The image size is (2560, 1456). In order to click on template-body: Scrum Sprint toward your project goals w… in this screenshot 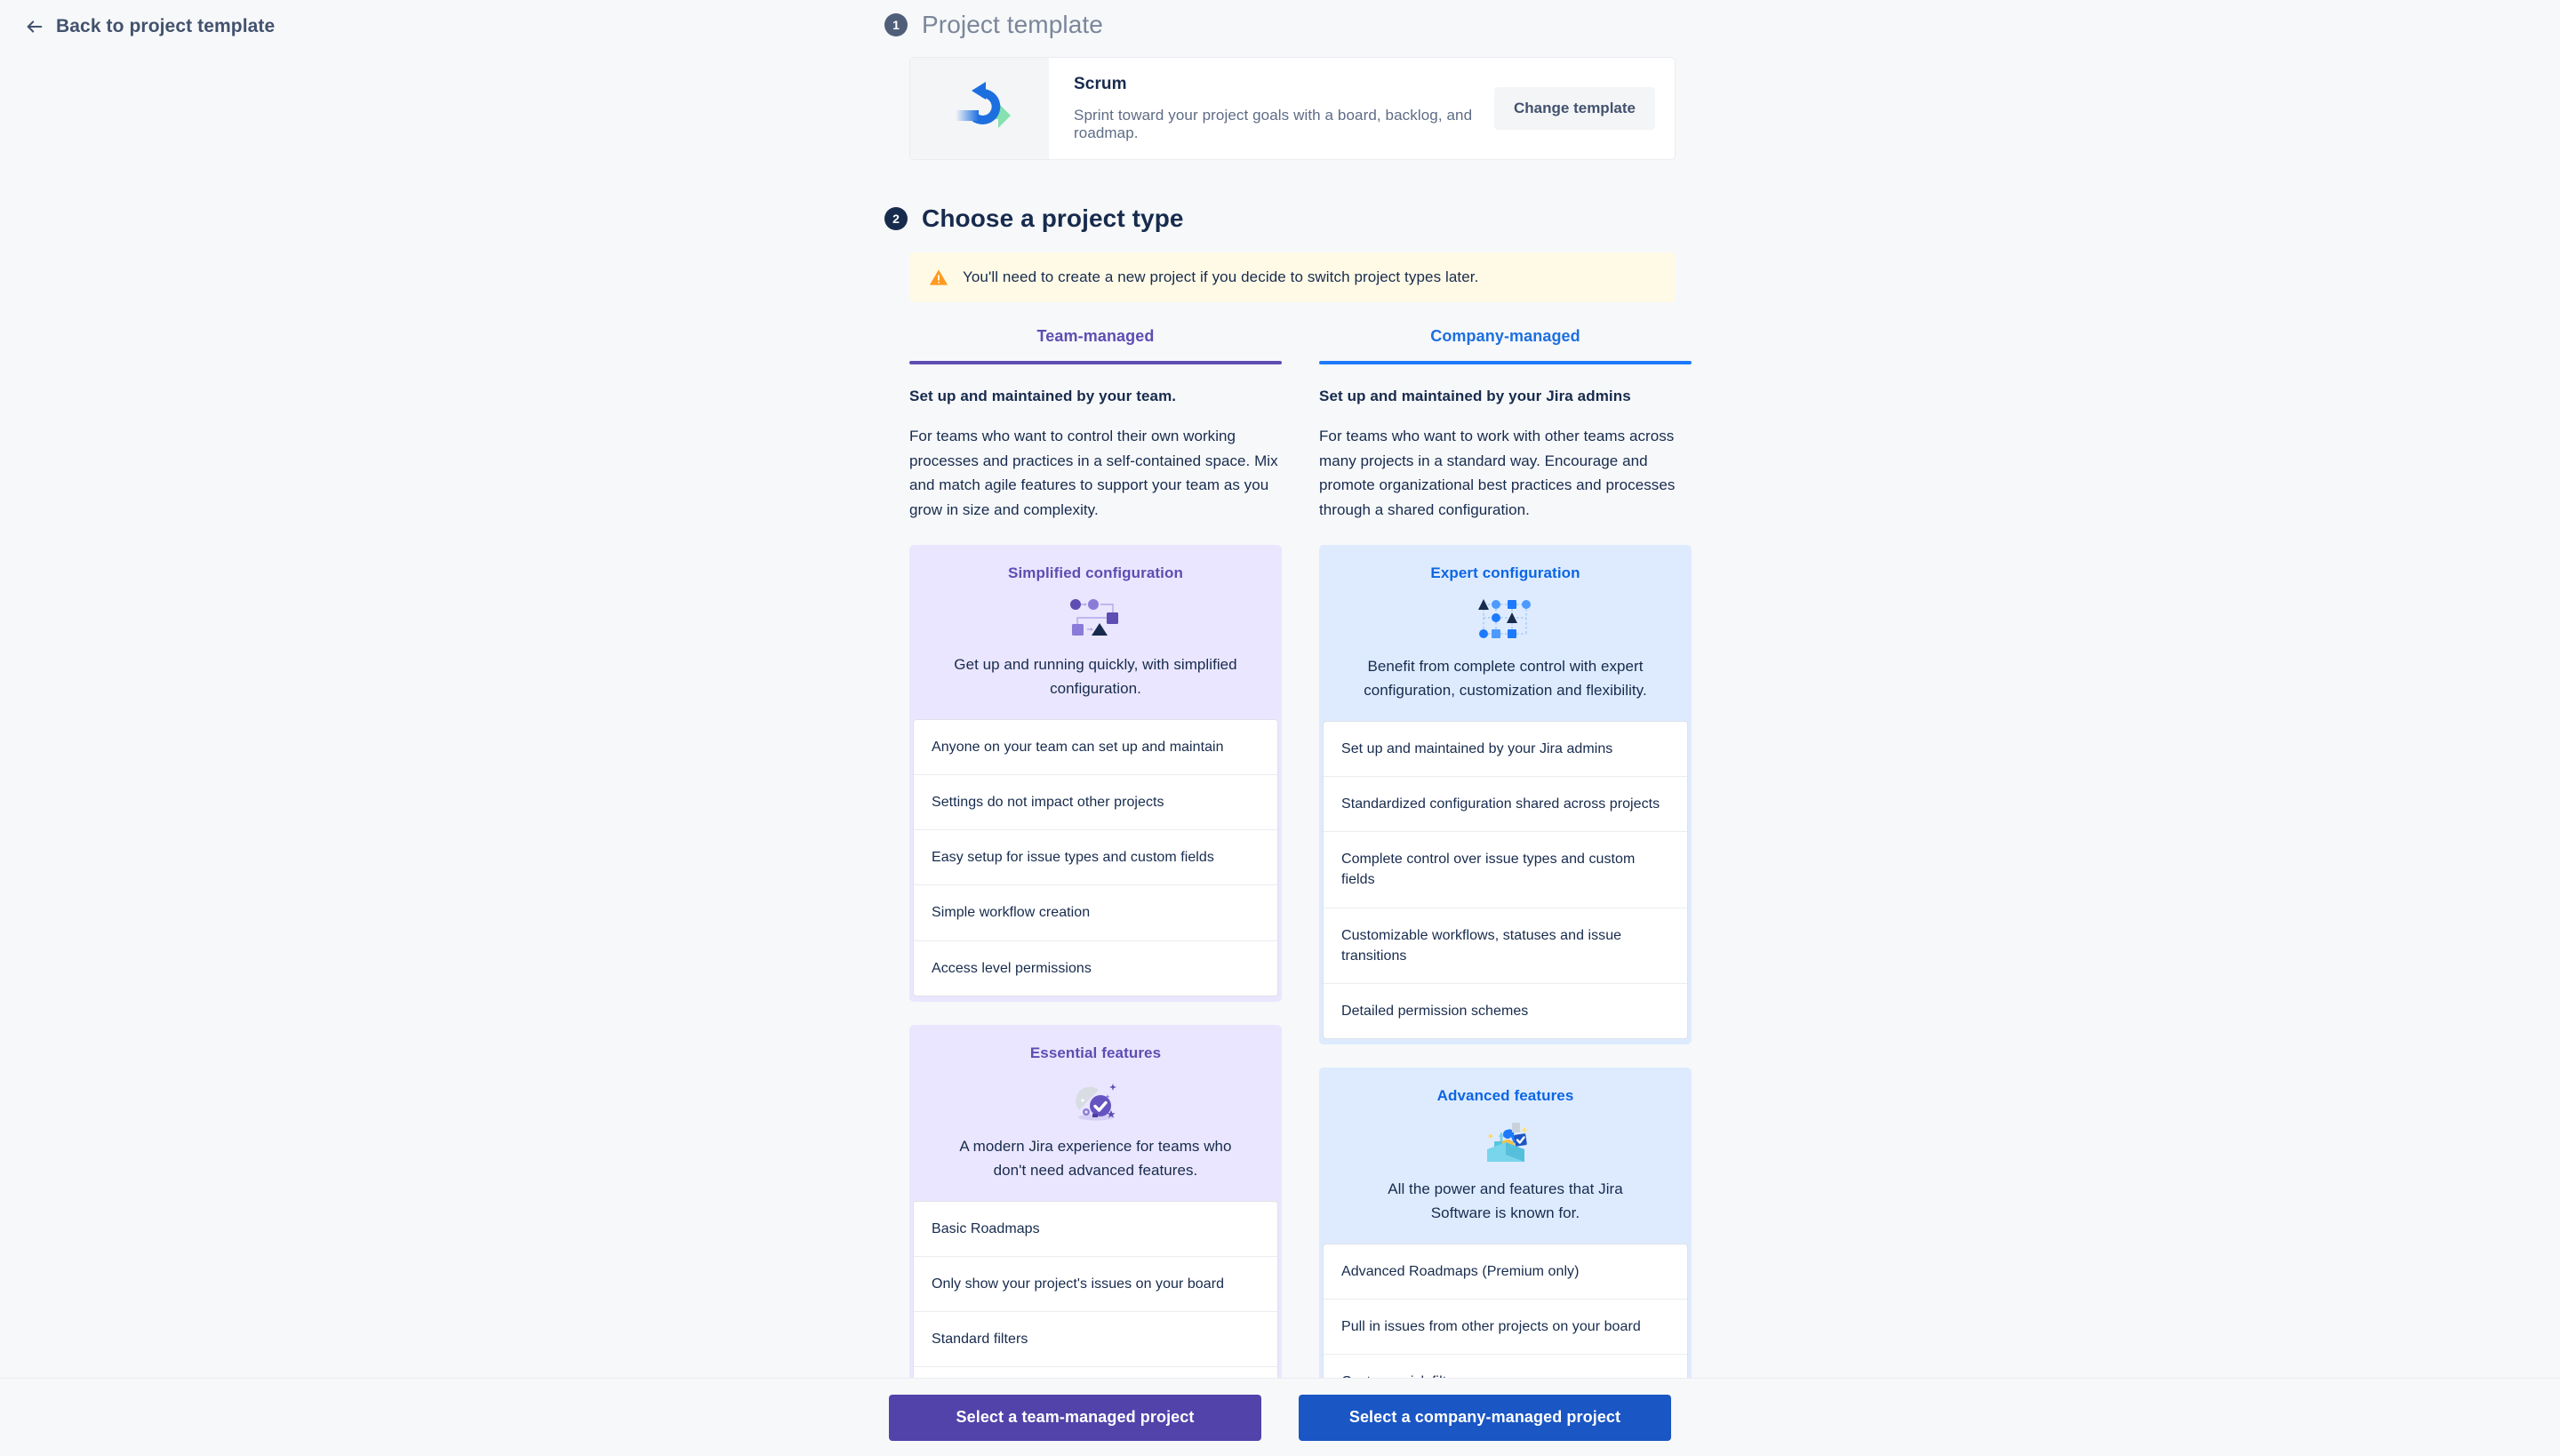, I will do `click(1362, 108)`.